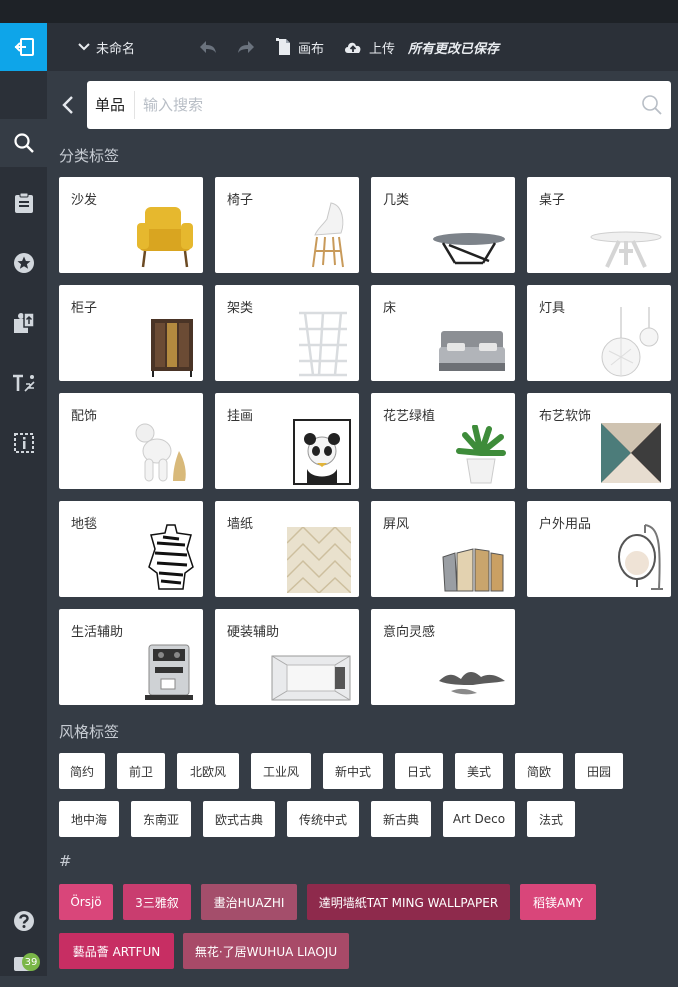 The height and width of the screenshot is (987, 678). I want to click on rug-icon, so click(171, 557).